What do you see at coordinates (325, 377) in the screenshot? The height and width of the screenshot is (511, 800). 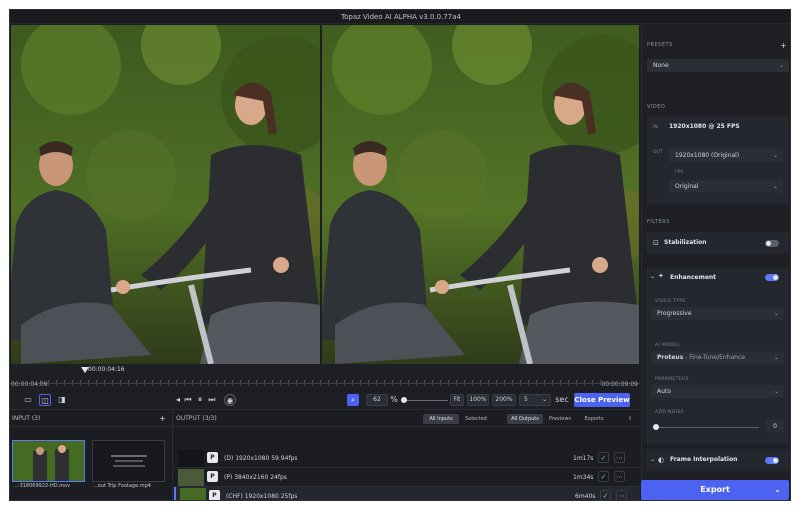 I see `timeline: 00:00:04:16 00:00:04:09 00:00:09:09` at bounding box center [325, 377].